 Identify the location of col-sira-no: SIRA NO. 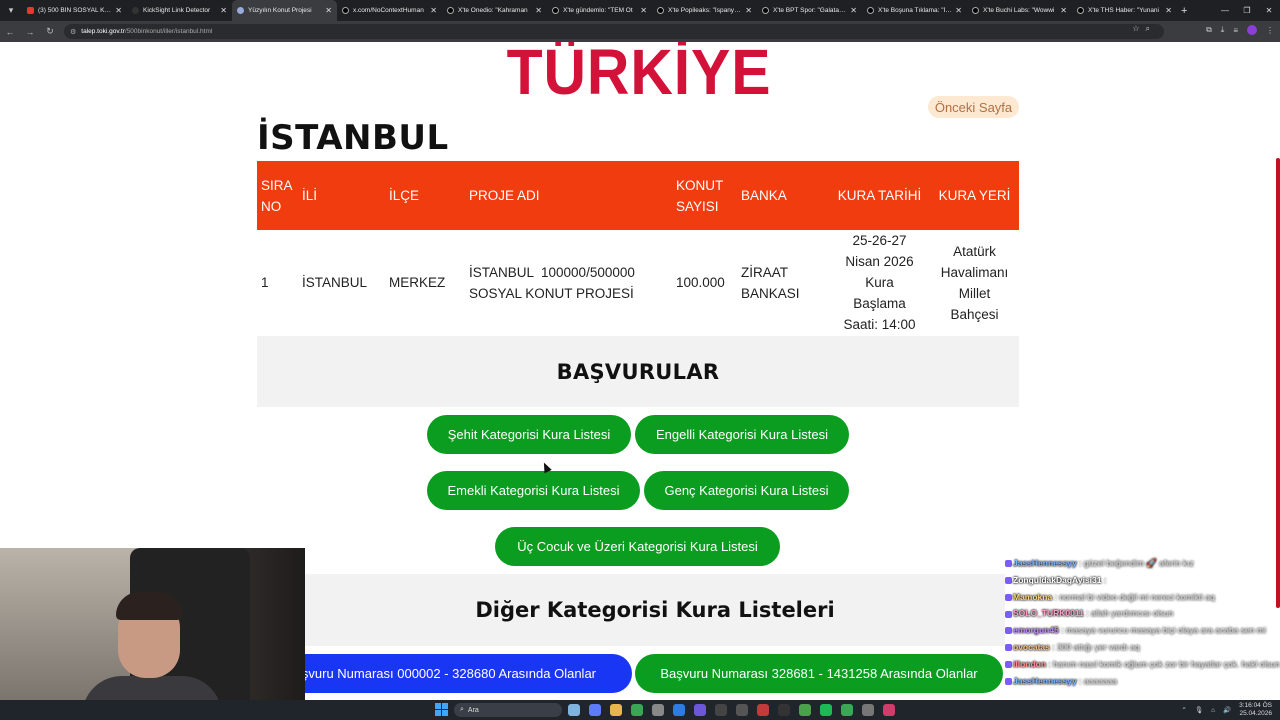
(277, 195).